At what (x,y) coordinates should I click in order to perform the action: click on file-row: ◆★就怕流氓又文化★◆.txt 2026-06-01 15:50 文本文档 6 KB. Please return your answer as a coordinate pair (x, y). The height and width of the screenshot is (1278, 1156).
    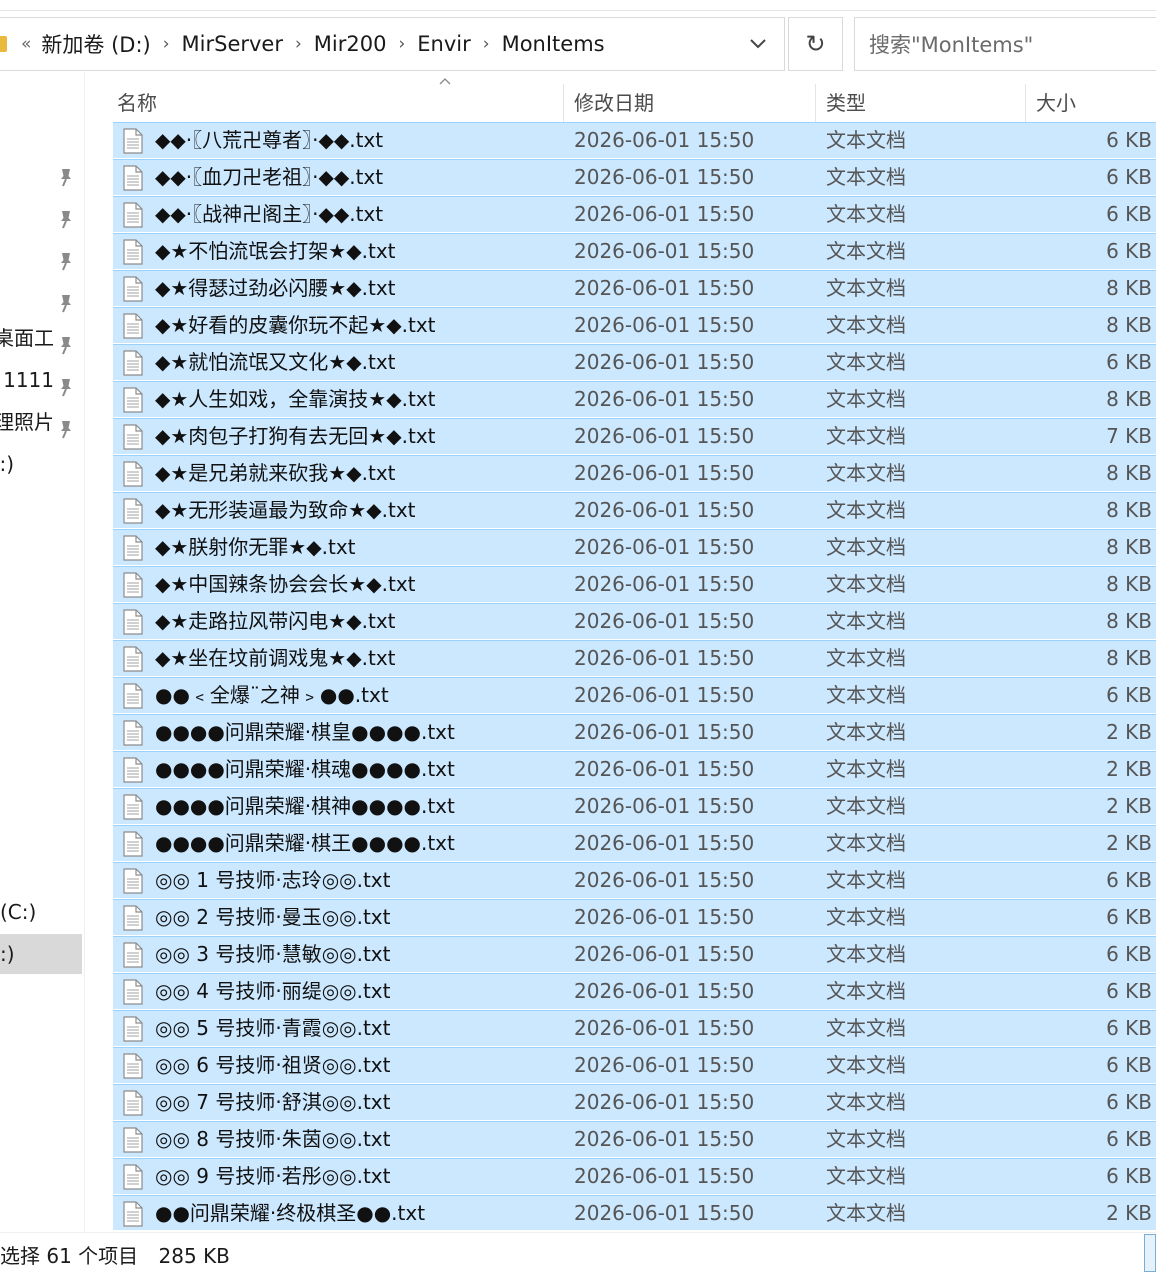
    Looking at the image, I should click on (634, 362).